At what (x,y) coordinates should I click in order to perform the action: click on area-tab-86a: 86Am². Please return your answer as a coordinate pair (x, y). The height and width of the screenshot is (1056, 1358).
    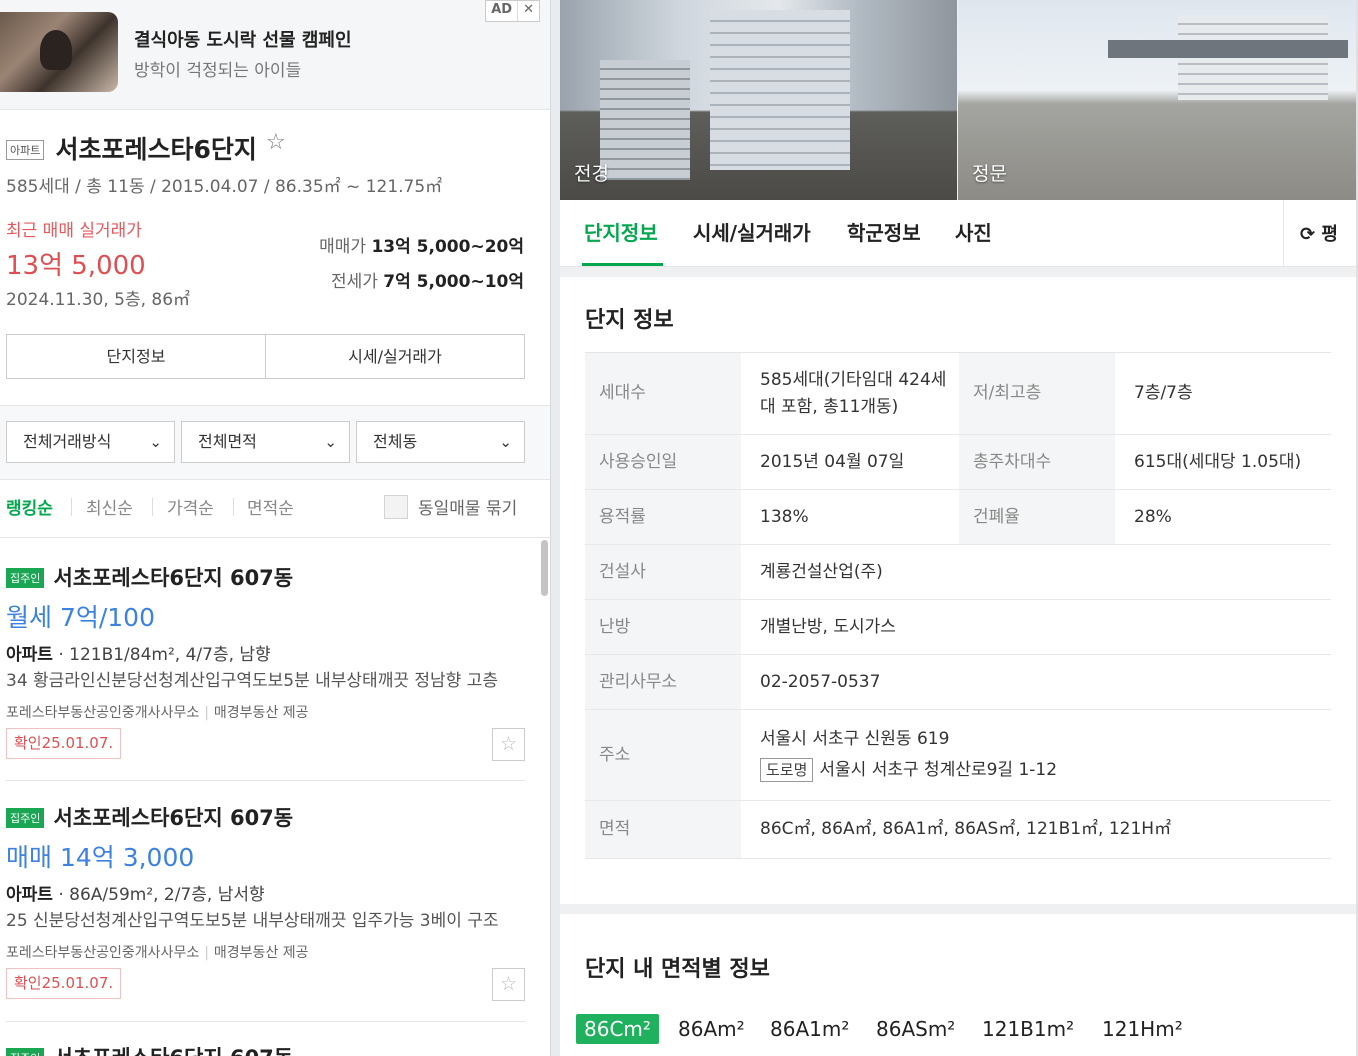
    Looking at the image, I should click on (711, 1029).